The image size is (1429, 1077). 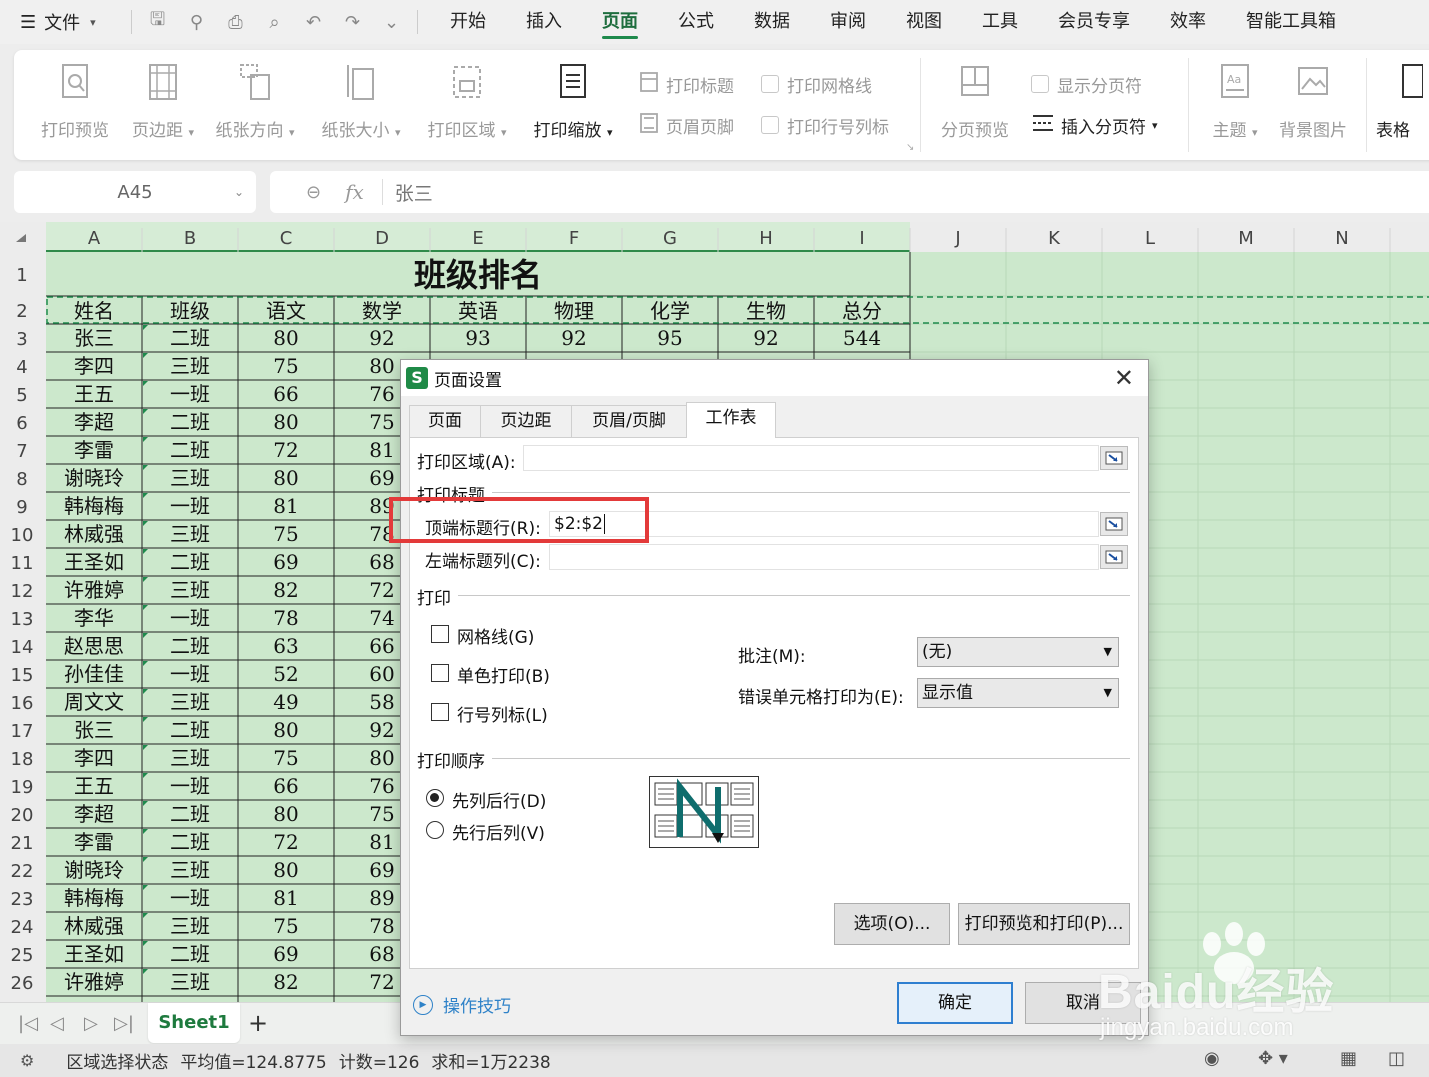 I want to click on sheet-title: 班级排名, so click(x=478, y=275).